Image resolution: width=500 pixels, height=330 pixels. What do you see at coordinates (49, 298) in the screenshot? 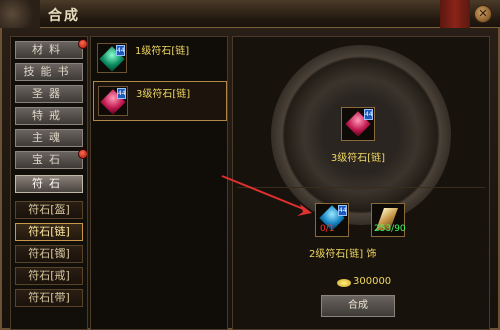
I see `sub-rune-belt: 符石[带]` at bounding box center [49, 298].